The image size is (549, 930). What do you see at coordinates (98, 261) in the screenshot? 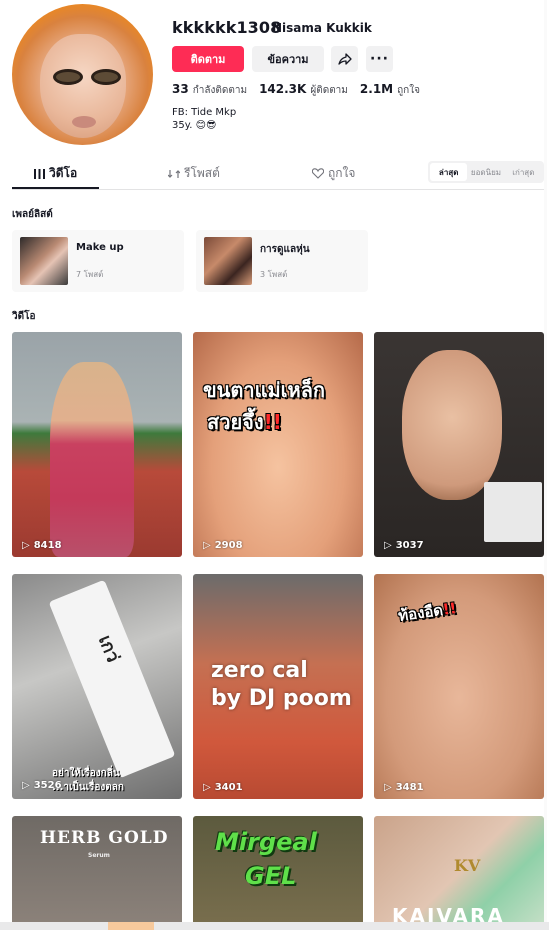
I see `playlist-card: Make up 7 โพสต์` at bounding box center [98, 261].